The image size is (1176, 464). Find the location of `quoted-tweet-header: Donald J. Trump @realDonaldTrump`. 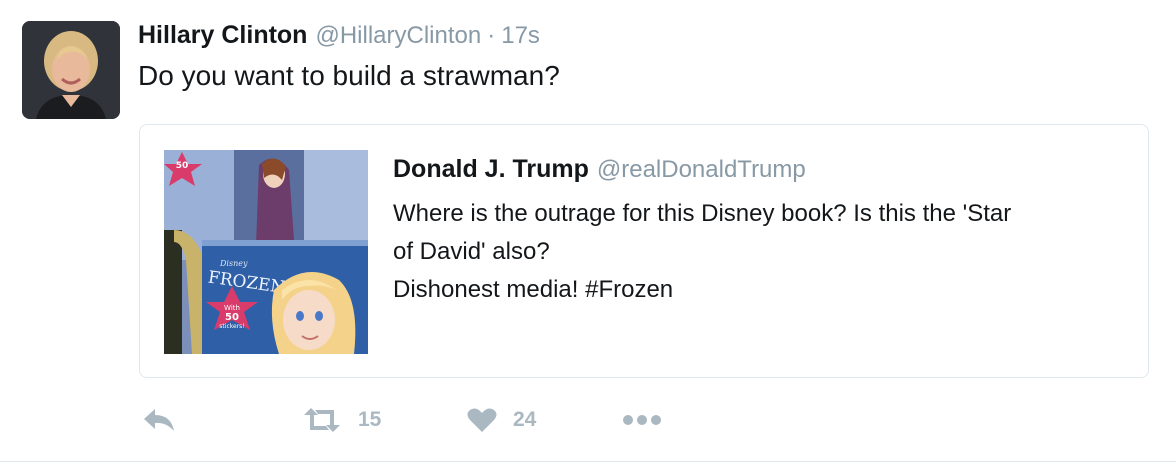

quoted-tweet-header: Donald J. Trump @realDonaldTrump is located at coordinates (599, 169).